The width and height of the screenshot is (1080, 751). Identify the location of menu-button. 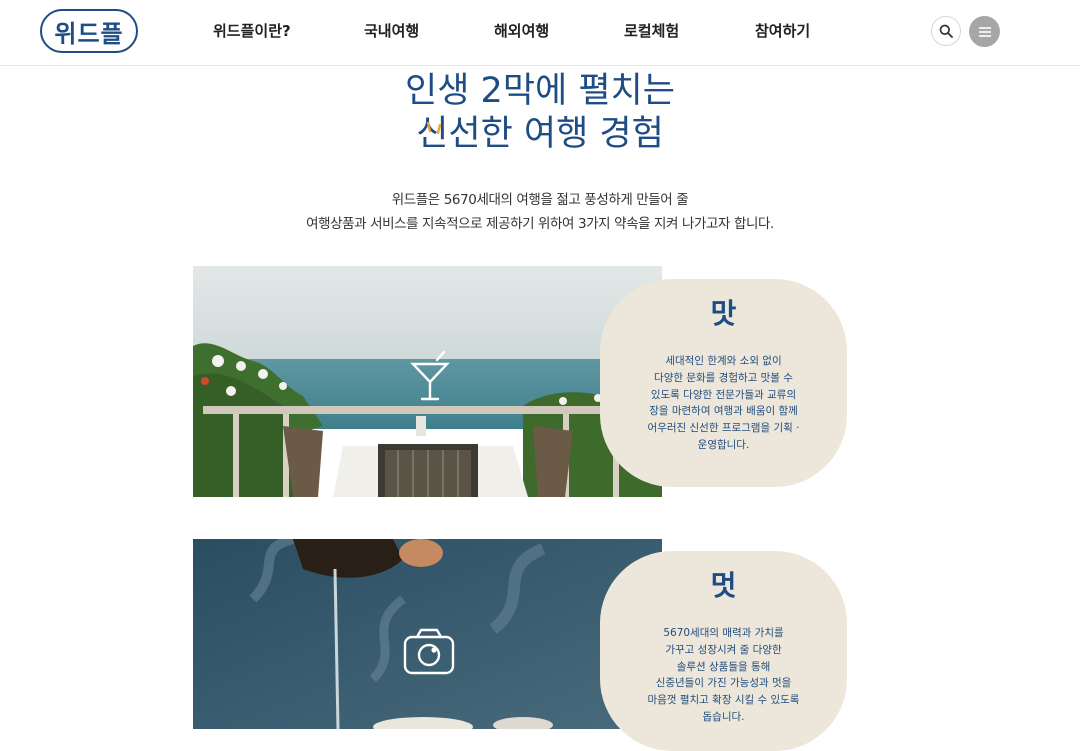
(984, 31).